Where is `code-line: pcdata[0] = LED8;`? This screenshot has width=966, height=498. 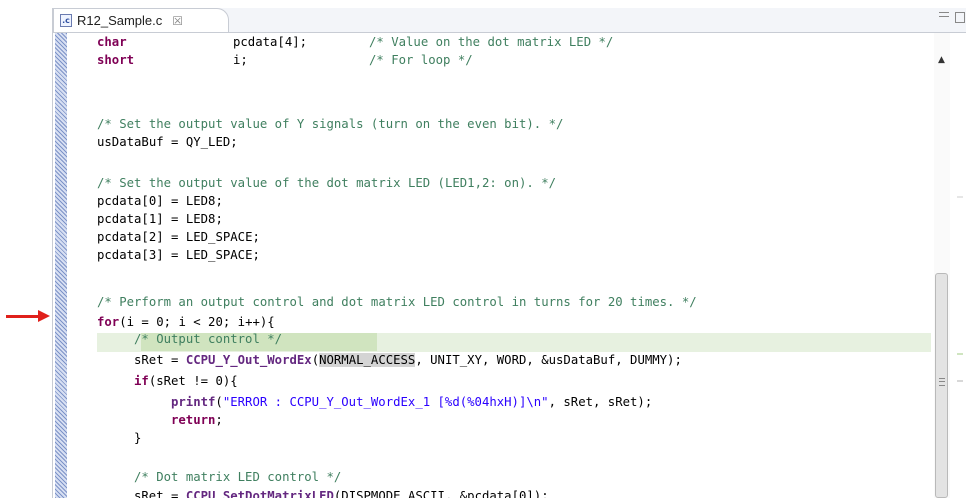 code-line: pcdata[0] = LED8; is located at coordinates (160, 201).